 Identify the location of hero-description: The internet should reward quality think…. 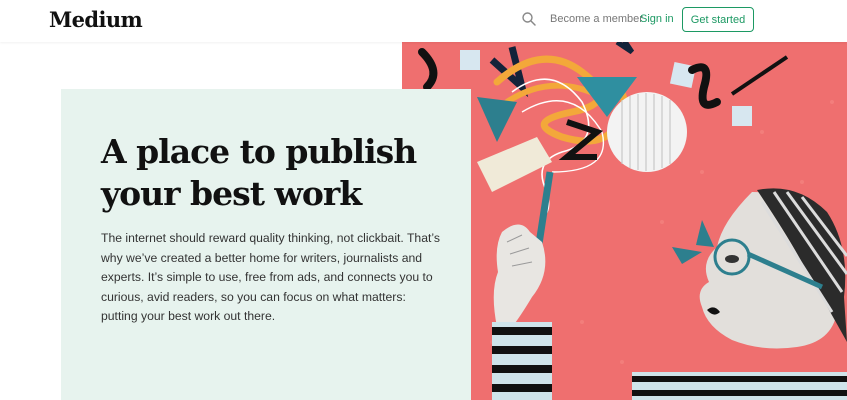
(270, 277).